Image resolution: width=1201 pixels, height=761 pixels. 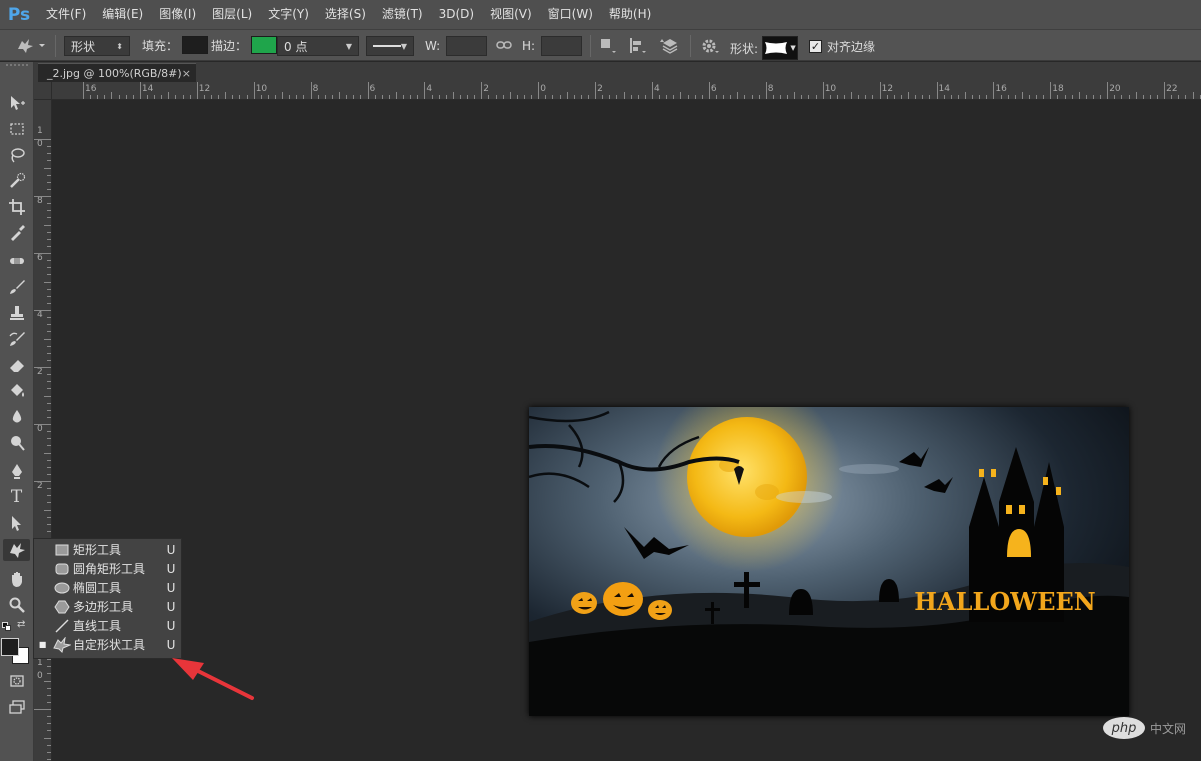 What do you see at coordinates (186, 73) in the screenshot?
I see `close-icon: ×` at bounding box center [186, 73].